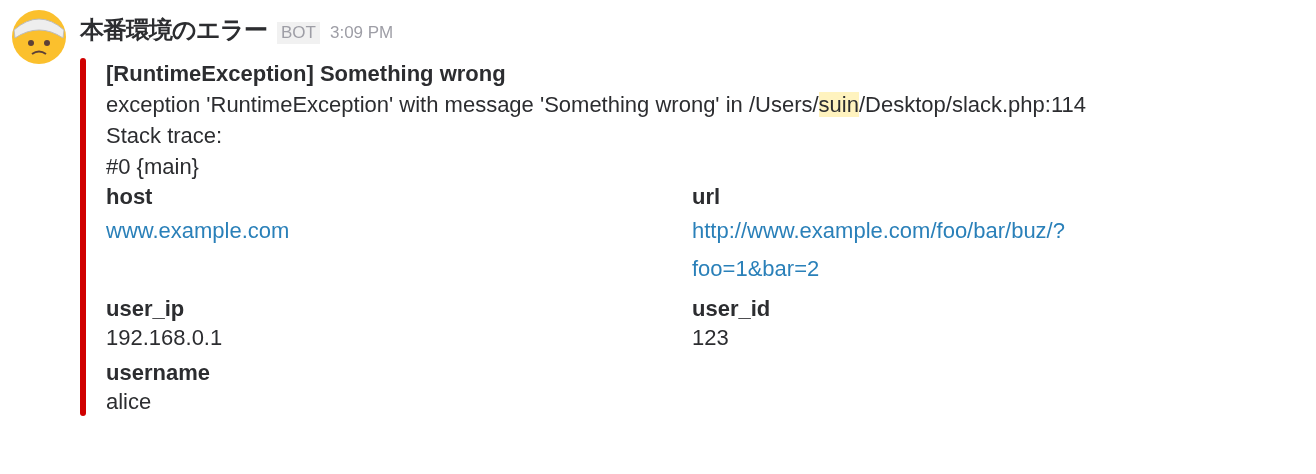 This screenshot has height=474, width=1316. What do you see at coordinates (298, 33) in the screenshot?
I see `bot-badge: BOT` at bounding box center [298, 33].